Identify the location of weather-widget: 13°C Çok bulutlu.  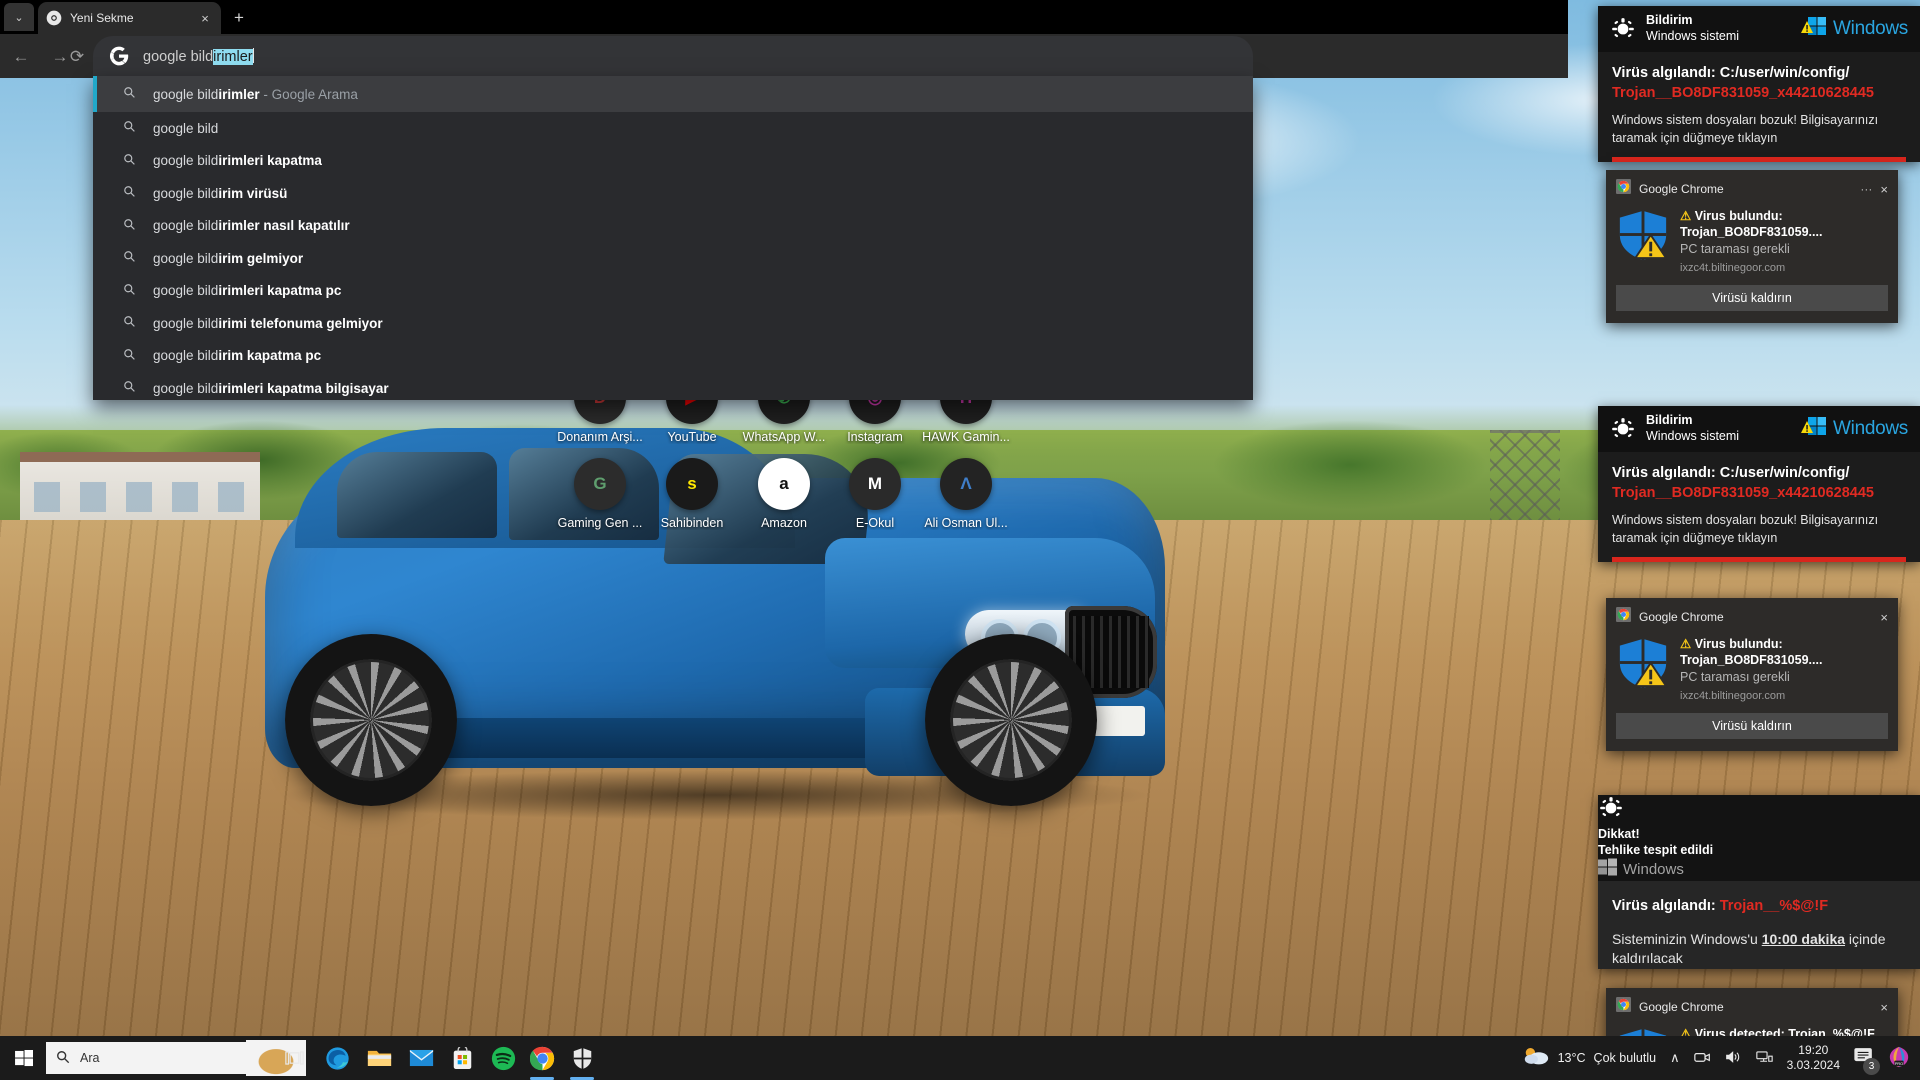
(1589, 1058).